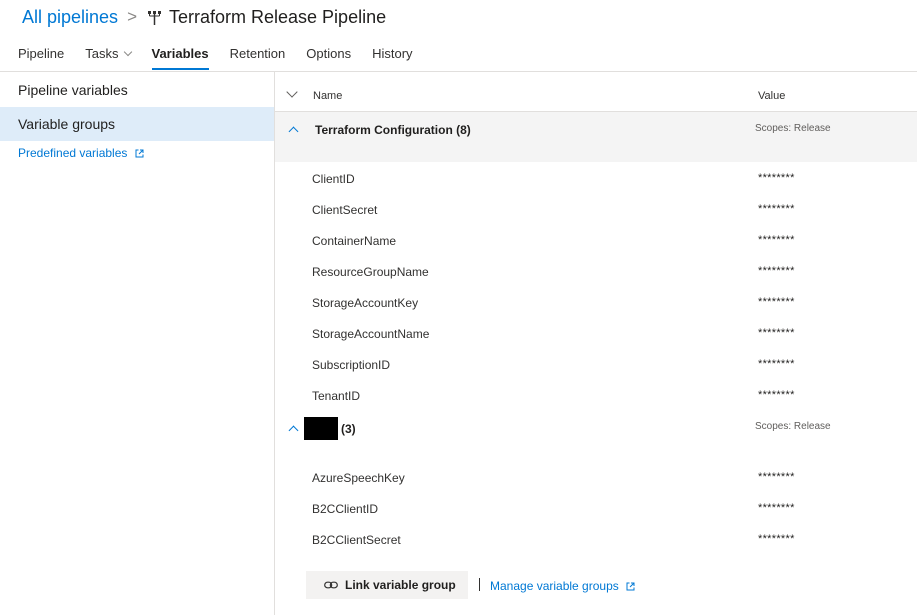 The width and height of the screenshot is (917, 615). What do you see at coordinates (400, 585) in the screenshot?
I see `link-variable-group-label: Link variable group` at bounding box center [400, 585].